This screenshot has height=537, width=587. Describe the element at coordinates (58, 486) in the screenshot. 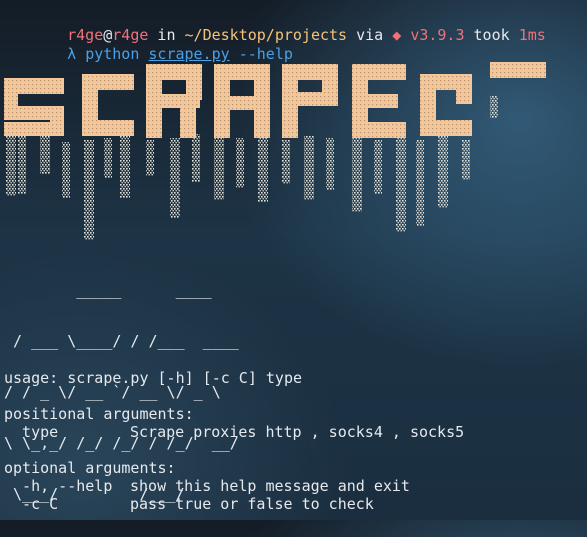

I see `arg-name: -h, --help` at that location.